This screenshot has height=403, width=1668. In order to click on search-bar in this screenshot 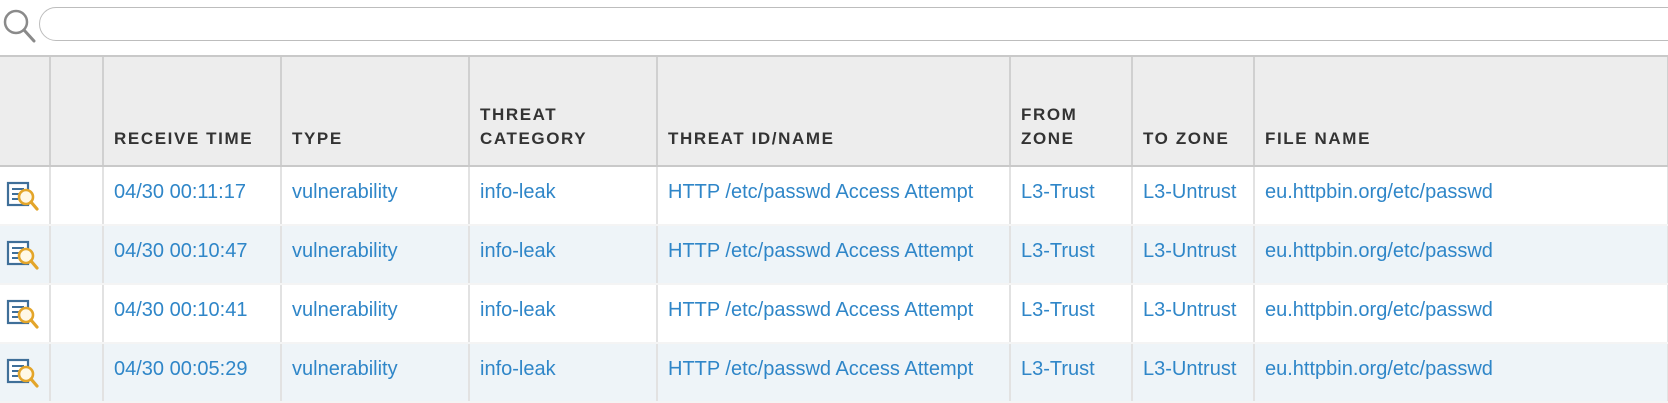, I will do `click(834, 26)`.